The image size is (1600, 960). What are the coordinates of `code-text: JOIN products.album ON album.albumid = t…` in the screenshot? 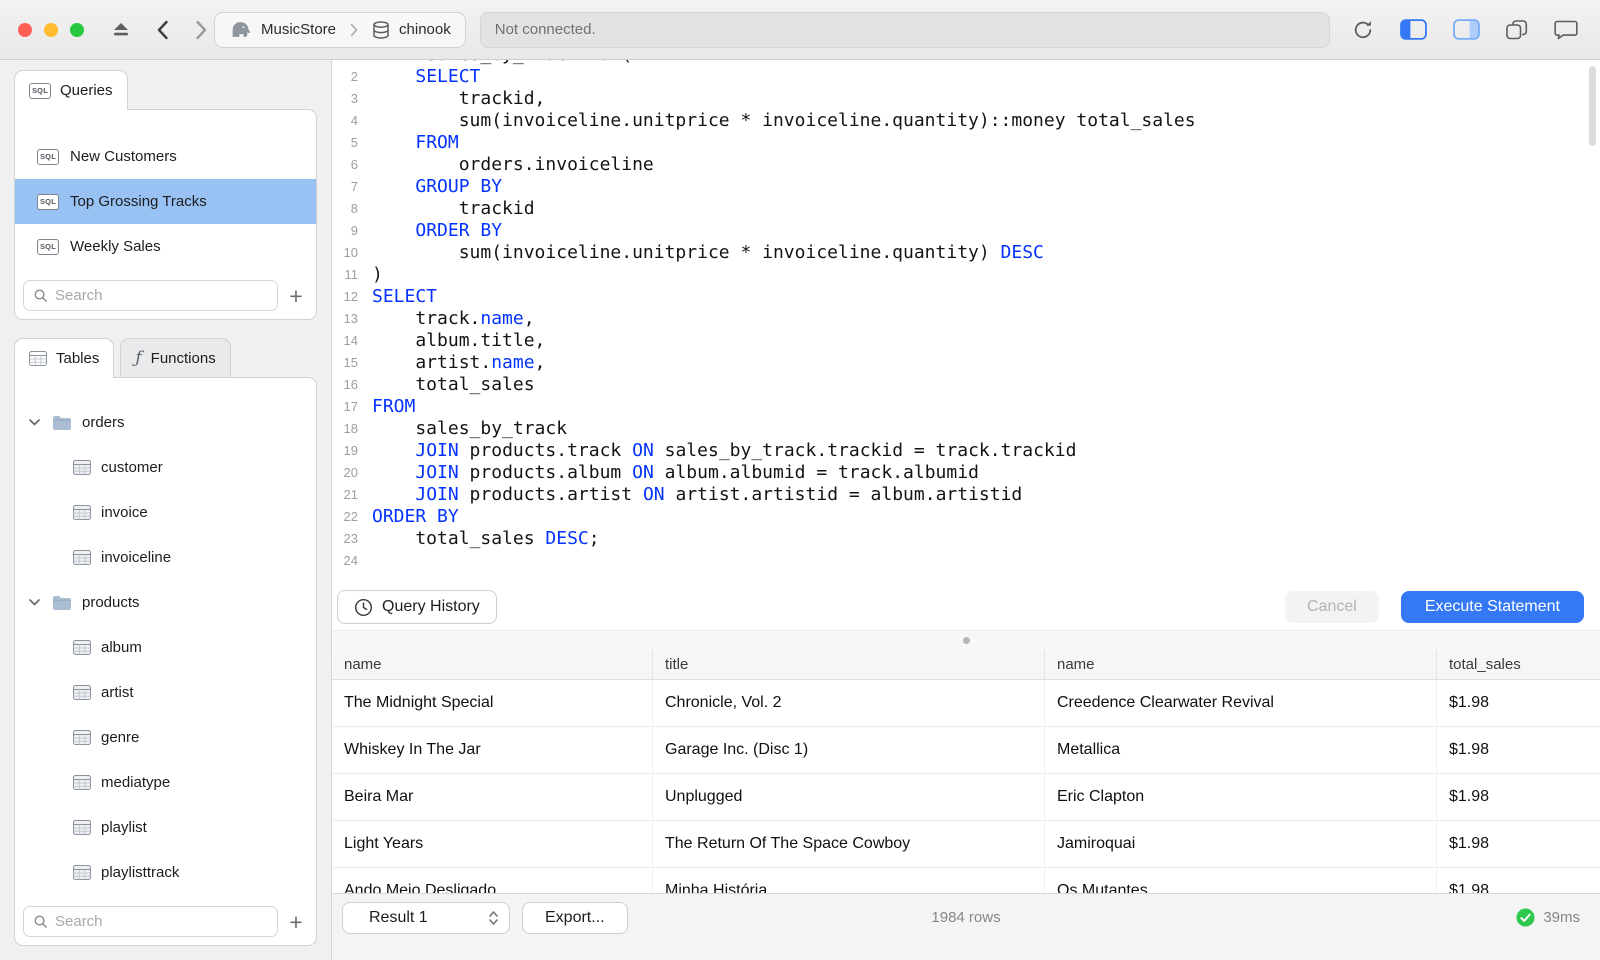 It's located at (697, 472).